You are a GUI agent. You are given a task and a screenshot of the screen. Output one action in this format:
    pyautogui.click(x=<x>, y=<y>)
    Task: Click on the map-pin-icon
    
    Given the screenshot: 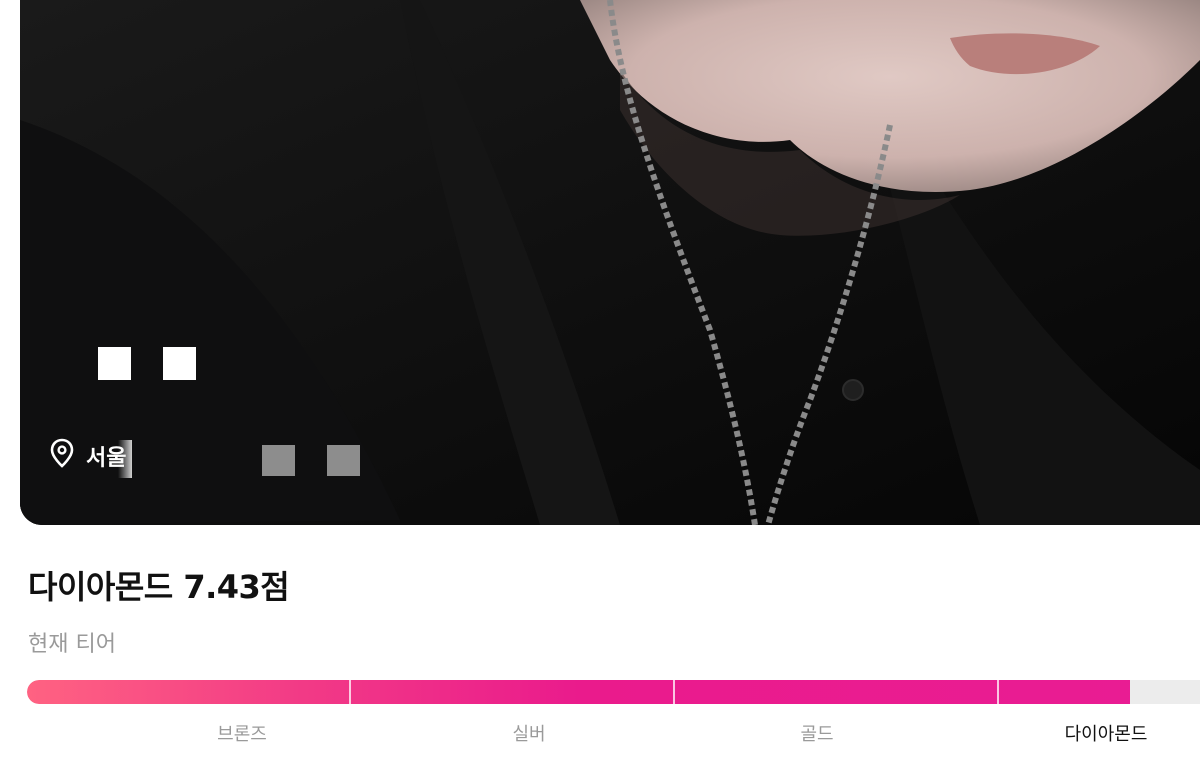 What is the action you would take?
    pyautogui.click(x=62, y=454)
    